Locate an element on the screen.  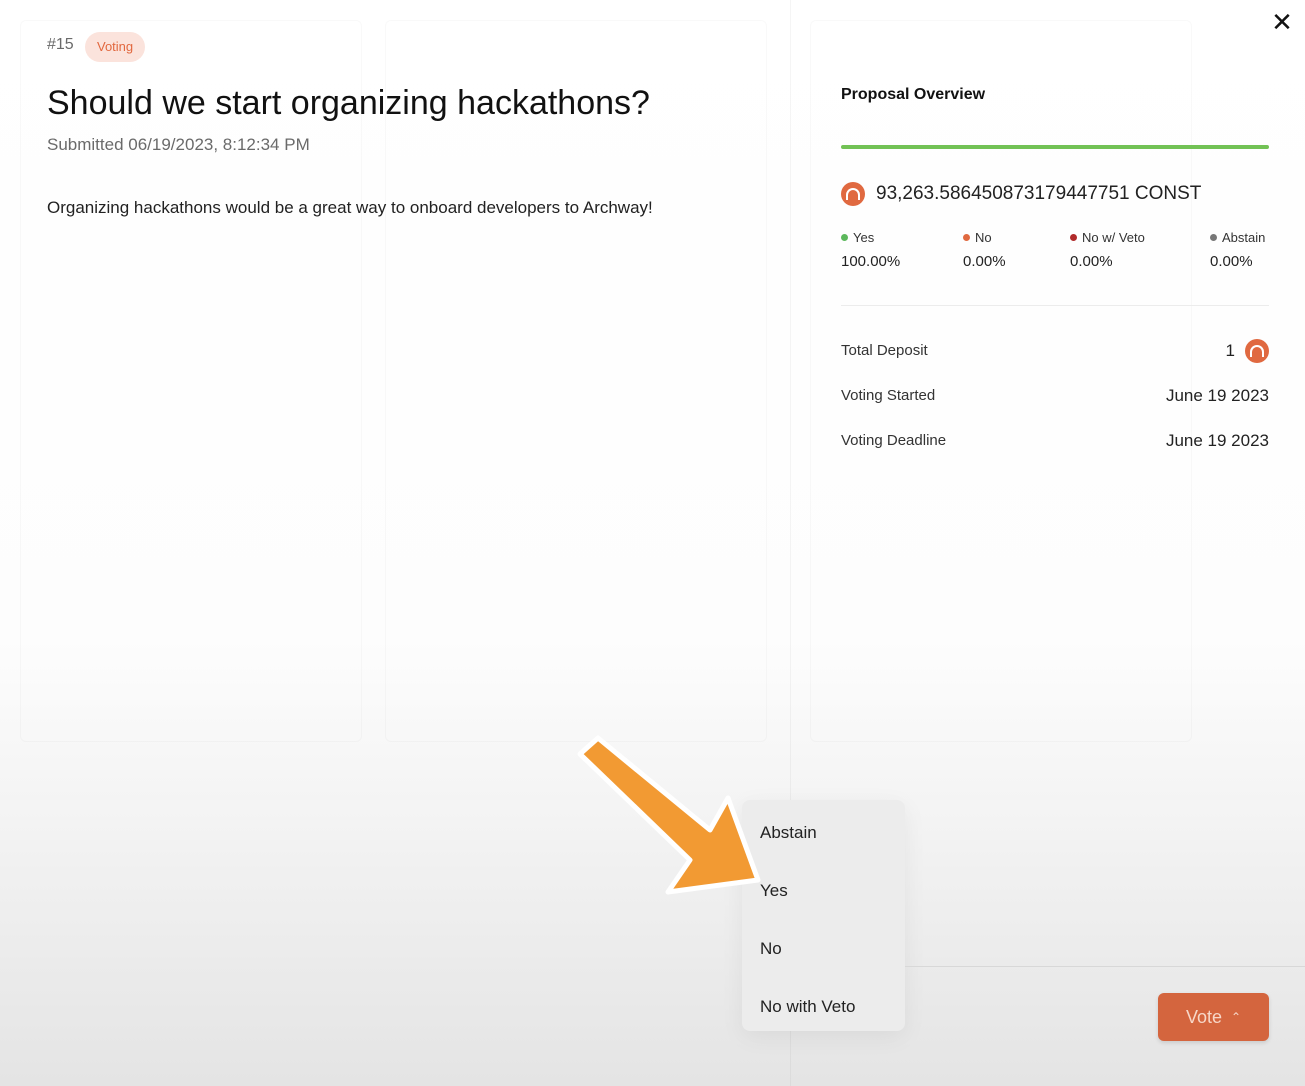
vote-button-label: Vote is located at coordinates (1203, 1016).